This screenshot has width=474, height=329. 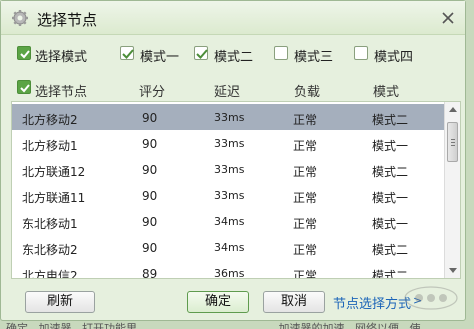 I want to click on scroll-up-button, so click(x=452, y=110).